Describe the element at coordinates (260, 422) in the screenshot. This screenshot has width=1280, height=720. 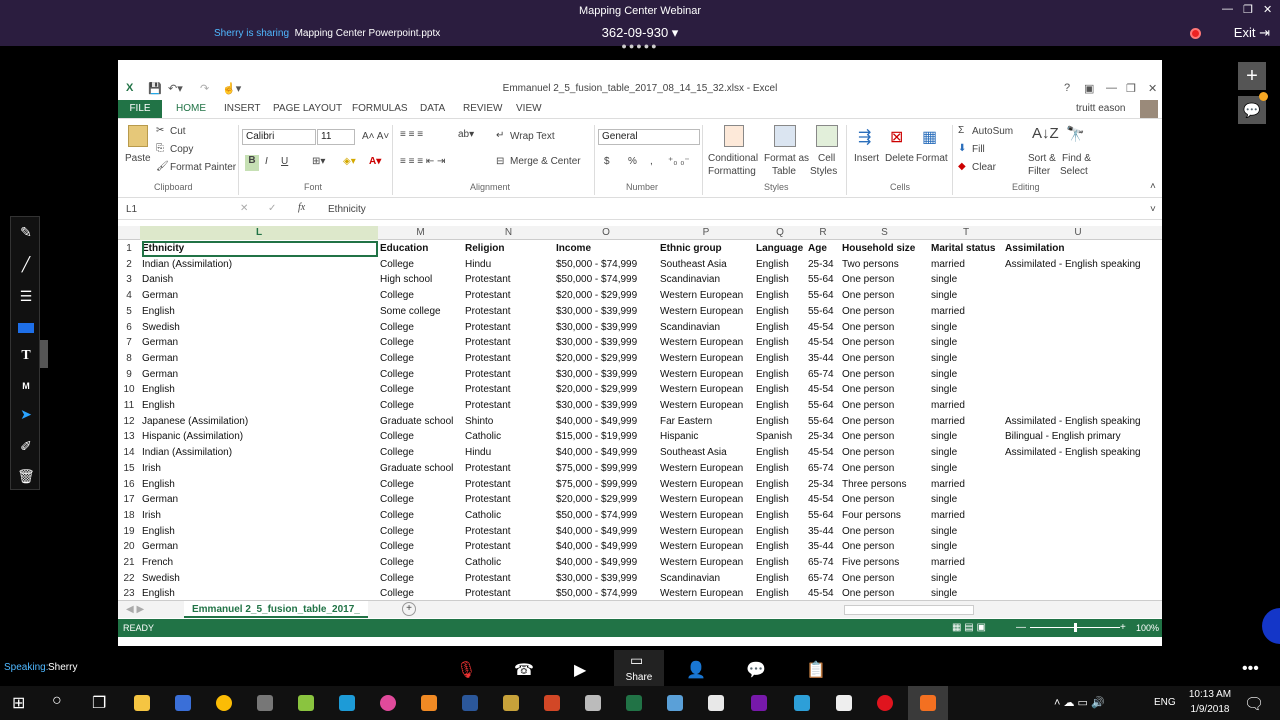
I see `table-cell: Japanese (Assimilation)` at that location.